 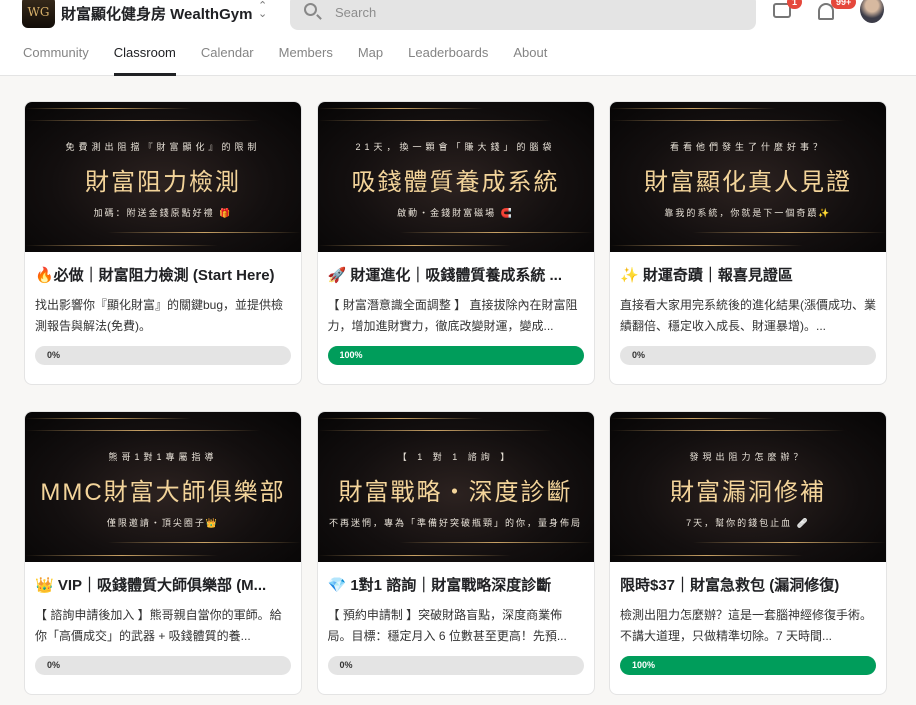 I want to click on banner-title: MMC財富大師俱樂部, so click(x=163, y=492).